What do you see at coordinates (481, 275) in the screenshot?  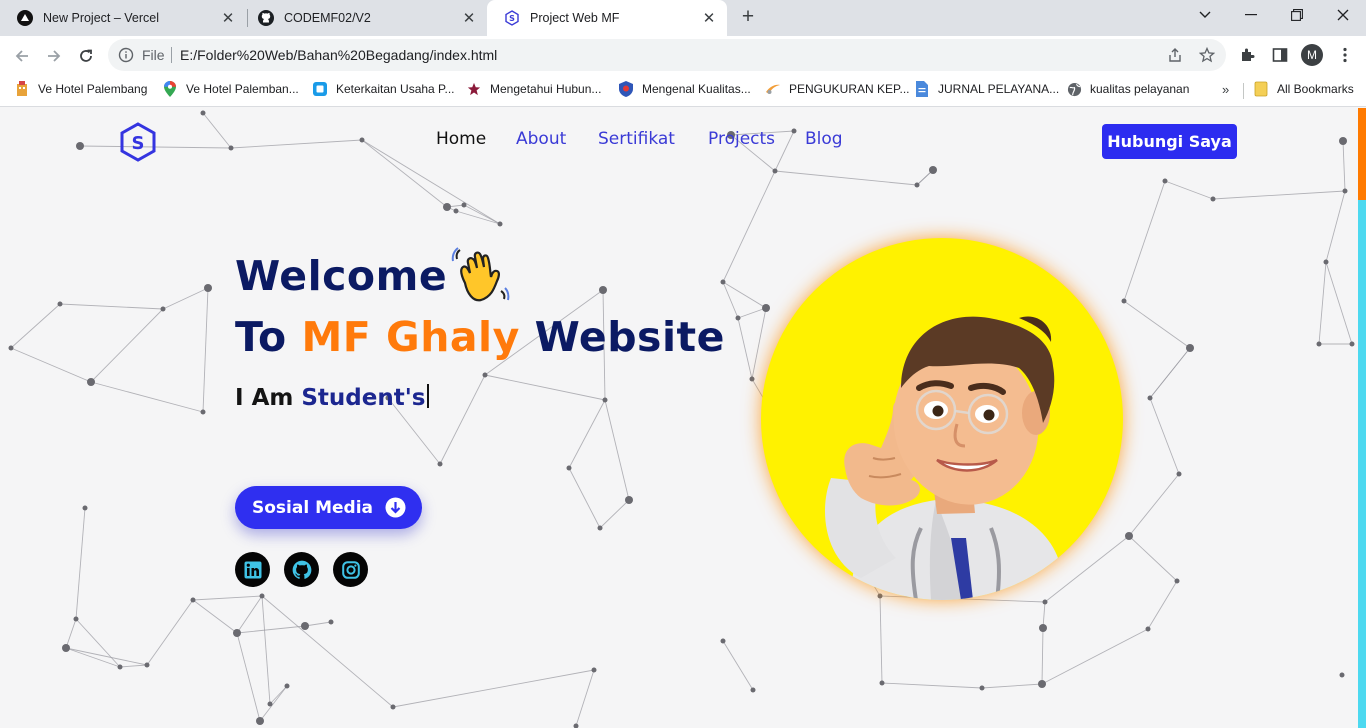 I see `waving-hand-icon` at bounding box center [481, 275].